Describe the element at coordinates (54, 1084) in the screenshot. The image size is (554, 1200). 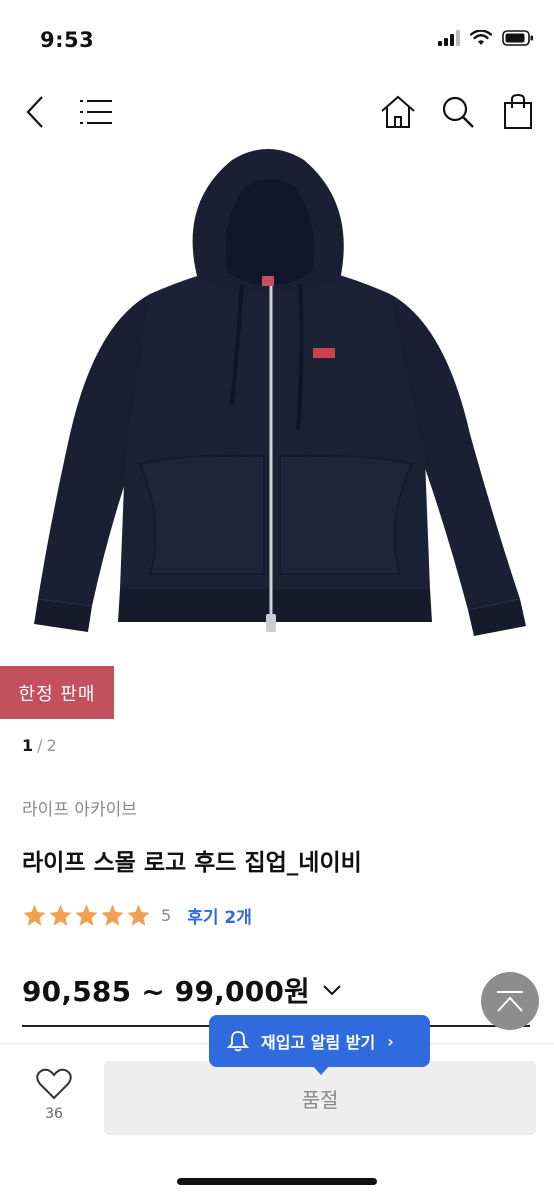
I see `heart-icon` at that location.